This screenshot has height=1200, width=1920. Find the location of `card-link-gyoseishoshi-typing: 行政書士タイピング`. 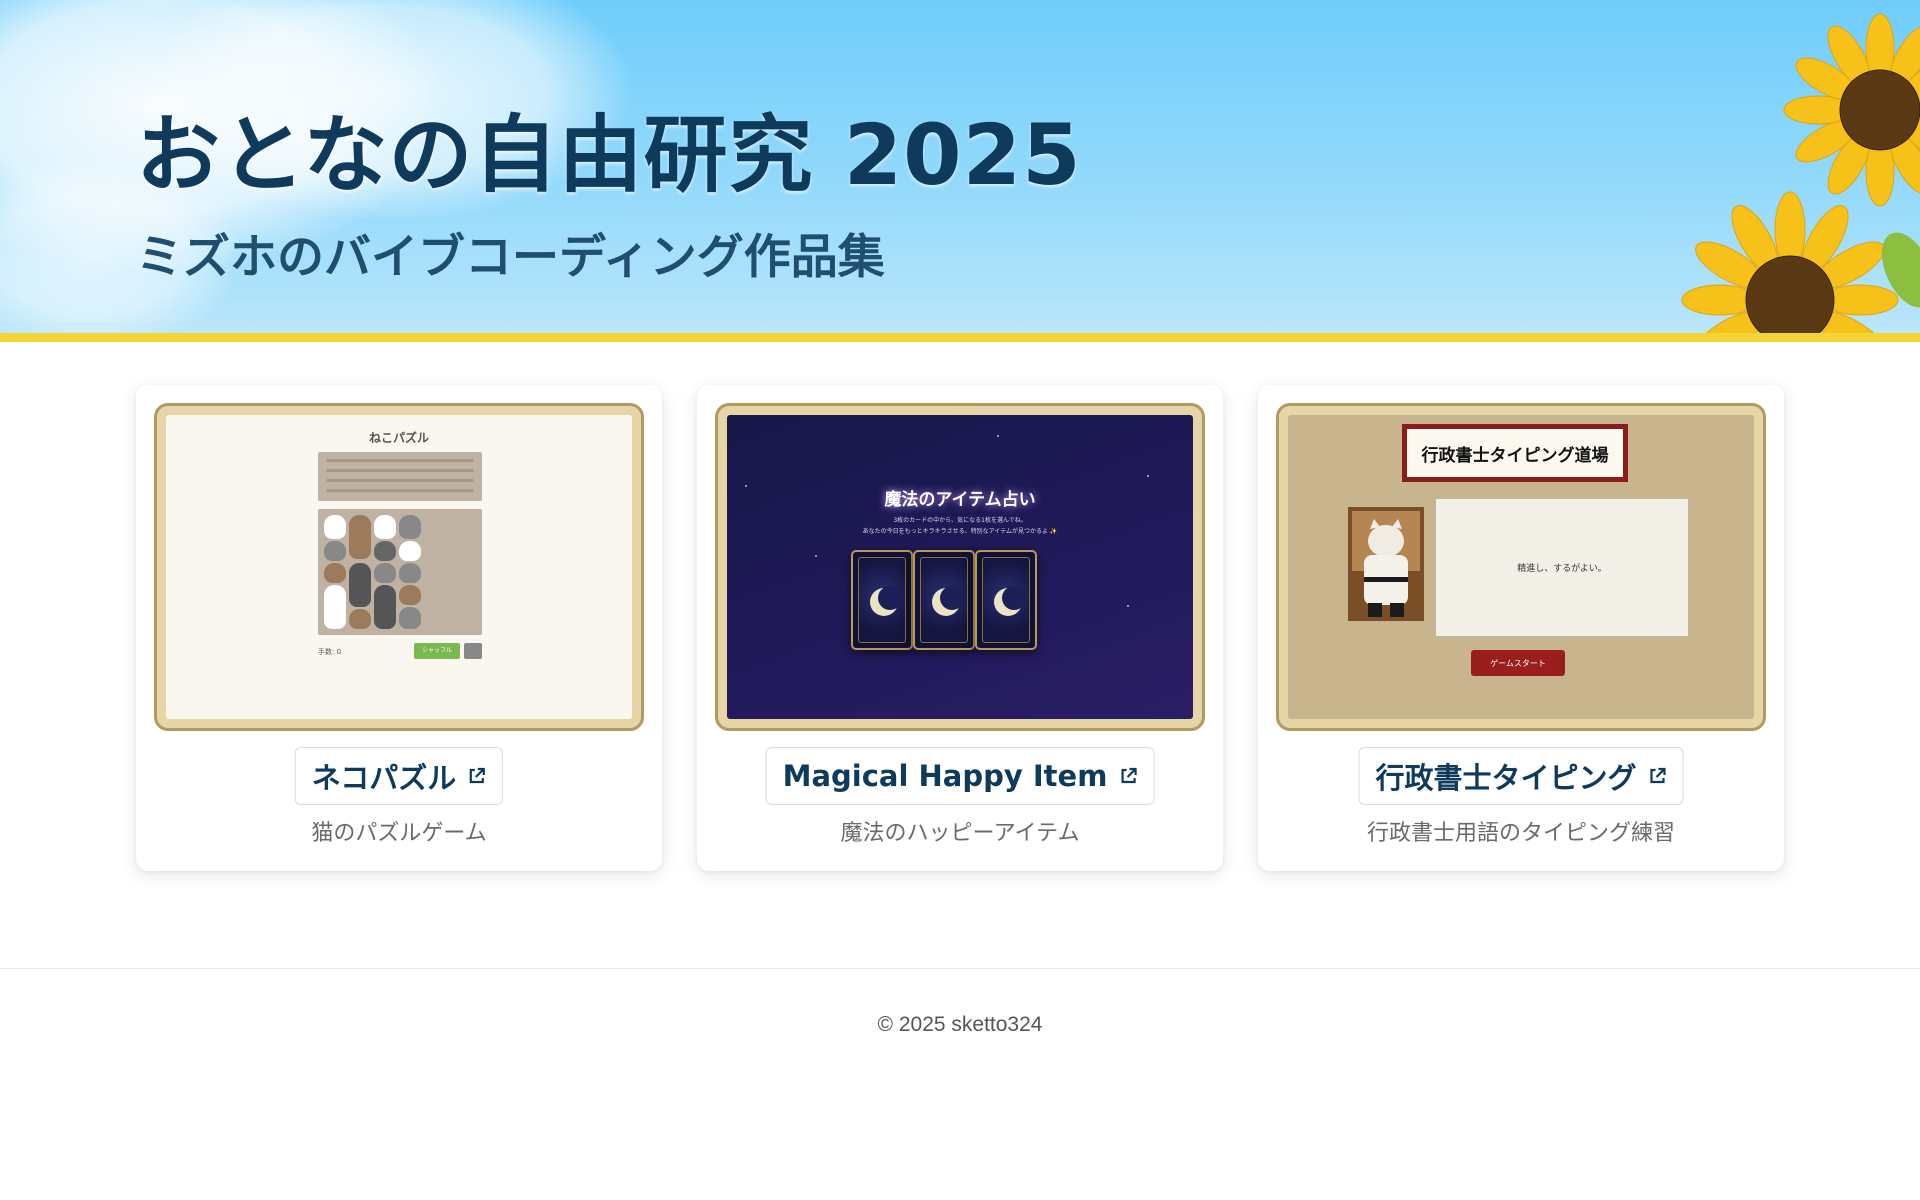

card-link-gyoseishoshi-typing: 行政書士タイピング is located at coordinates (1521, 776).